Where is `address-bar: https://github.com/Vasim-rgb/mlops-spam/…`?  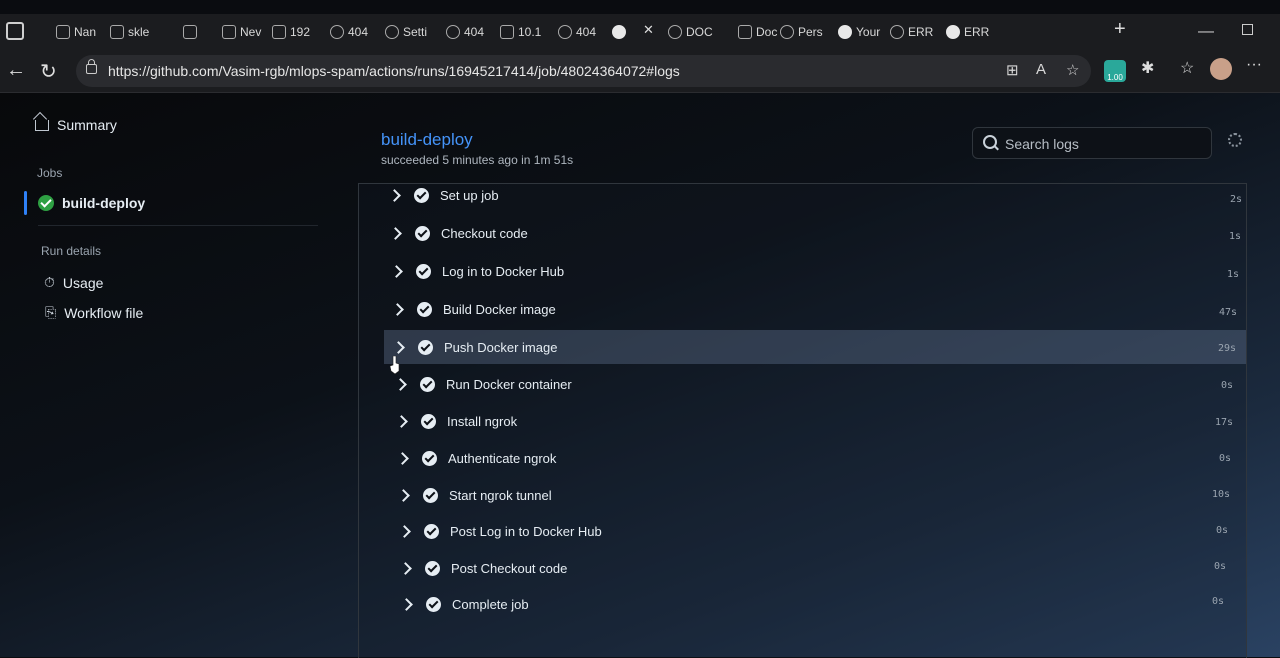
address-bar: https://github.com/Vasim-rgb/mlops-spam/… is located at coordinates (583, 71).